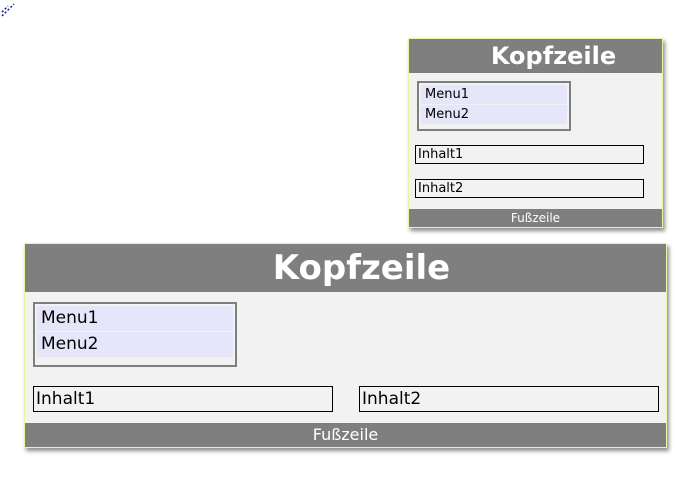  I want to click on resize-handle-icon, so click(8, 10).